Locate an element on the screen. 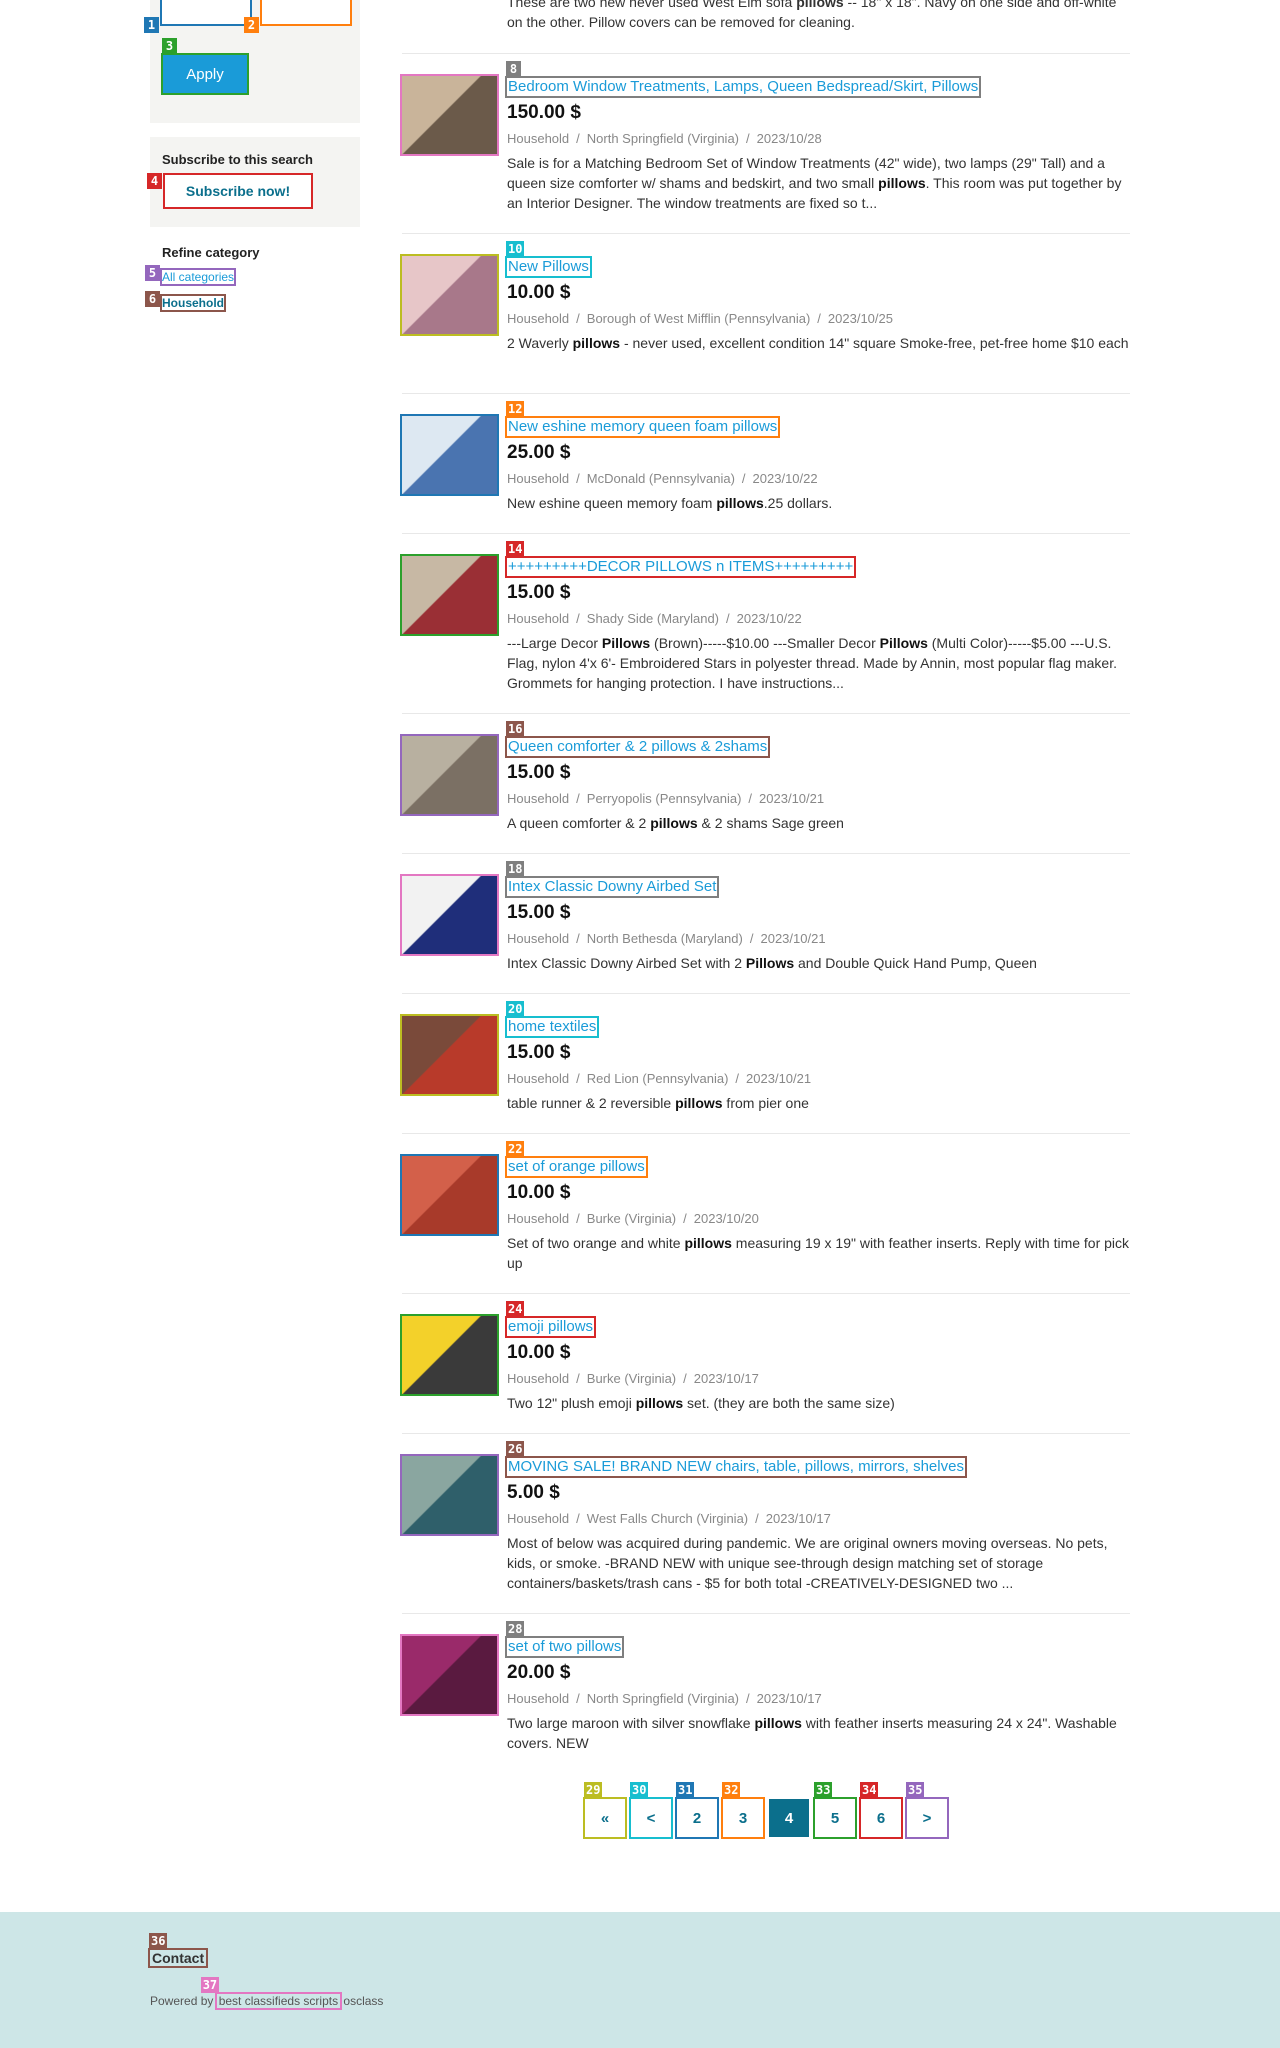  listing-title-link: 12 New eshine memory queen foam pillows is located at coordinates (642, 419).